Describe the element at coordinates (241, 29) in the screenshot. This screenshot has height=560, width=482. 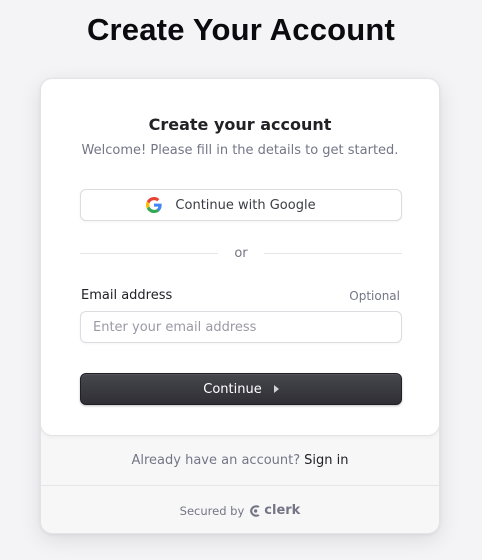
I see `page-title: Create Your Account` at that location.